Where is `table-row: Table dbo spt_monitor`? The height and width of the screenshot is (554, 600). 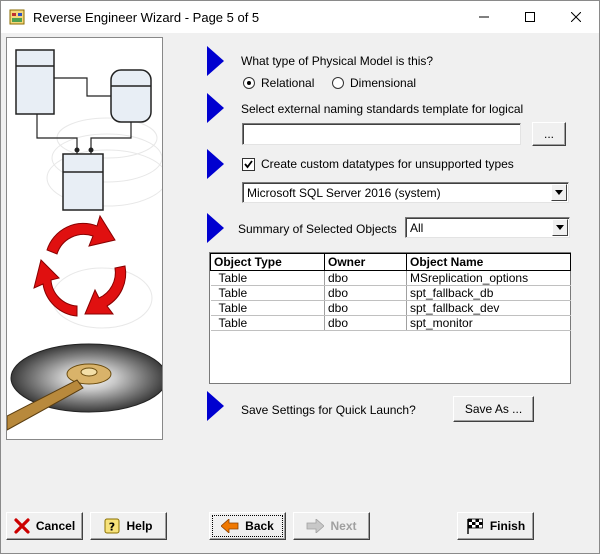
table-row: Table dbo spt_monitor is located at coordinates (390, 323).